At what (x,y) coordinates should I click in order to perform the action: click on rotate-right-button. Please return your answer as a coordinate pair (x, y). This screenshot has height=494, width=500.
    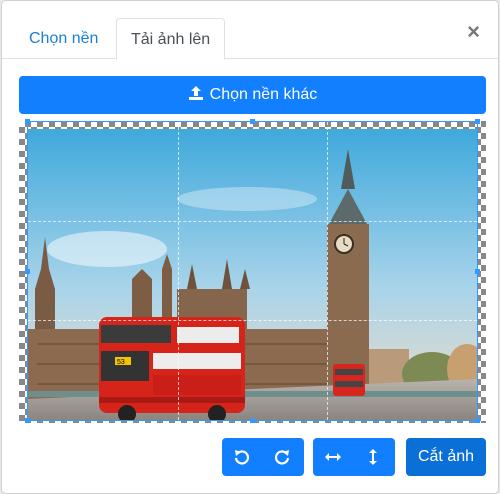
    Looking at the image, I should click on (282, 457).